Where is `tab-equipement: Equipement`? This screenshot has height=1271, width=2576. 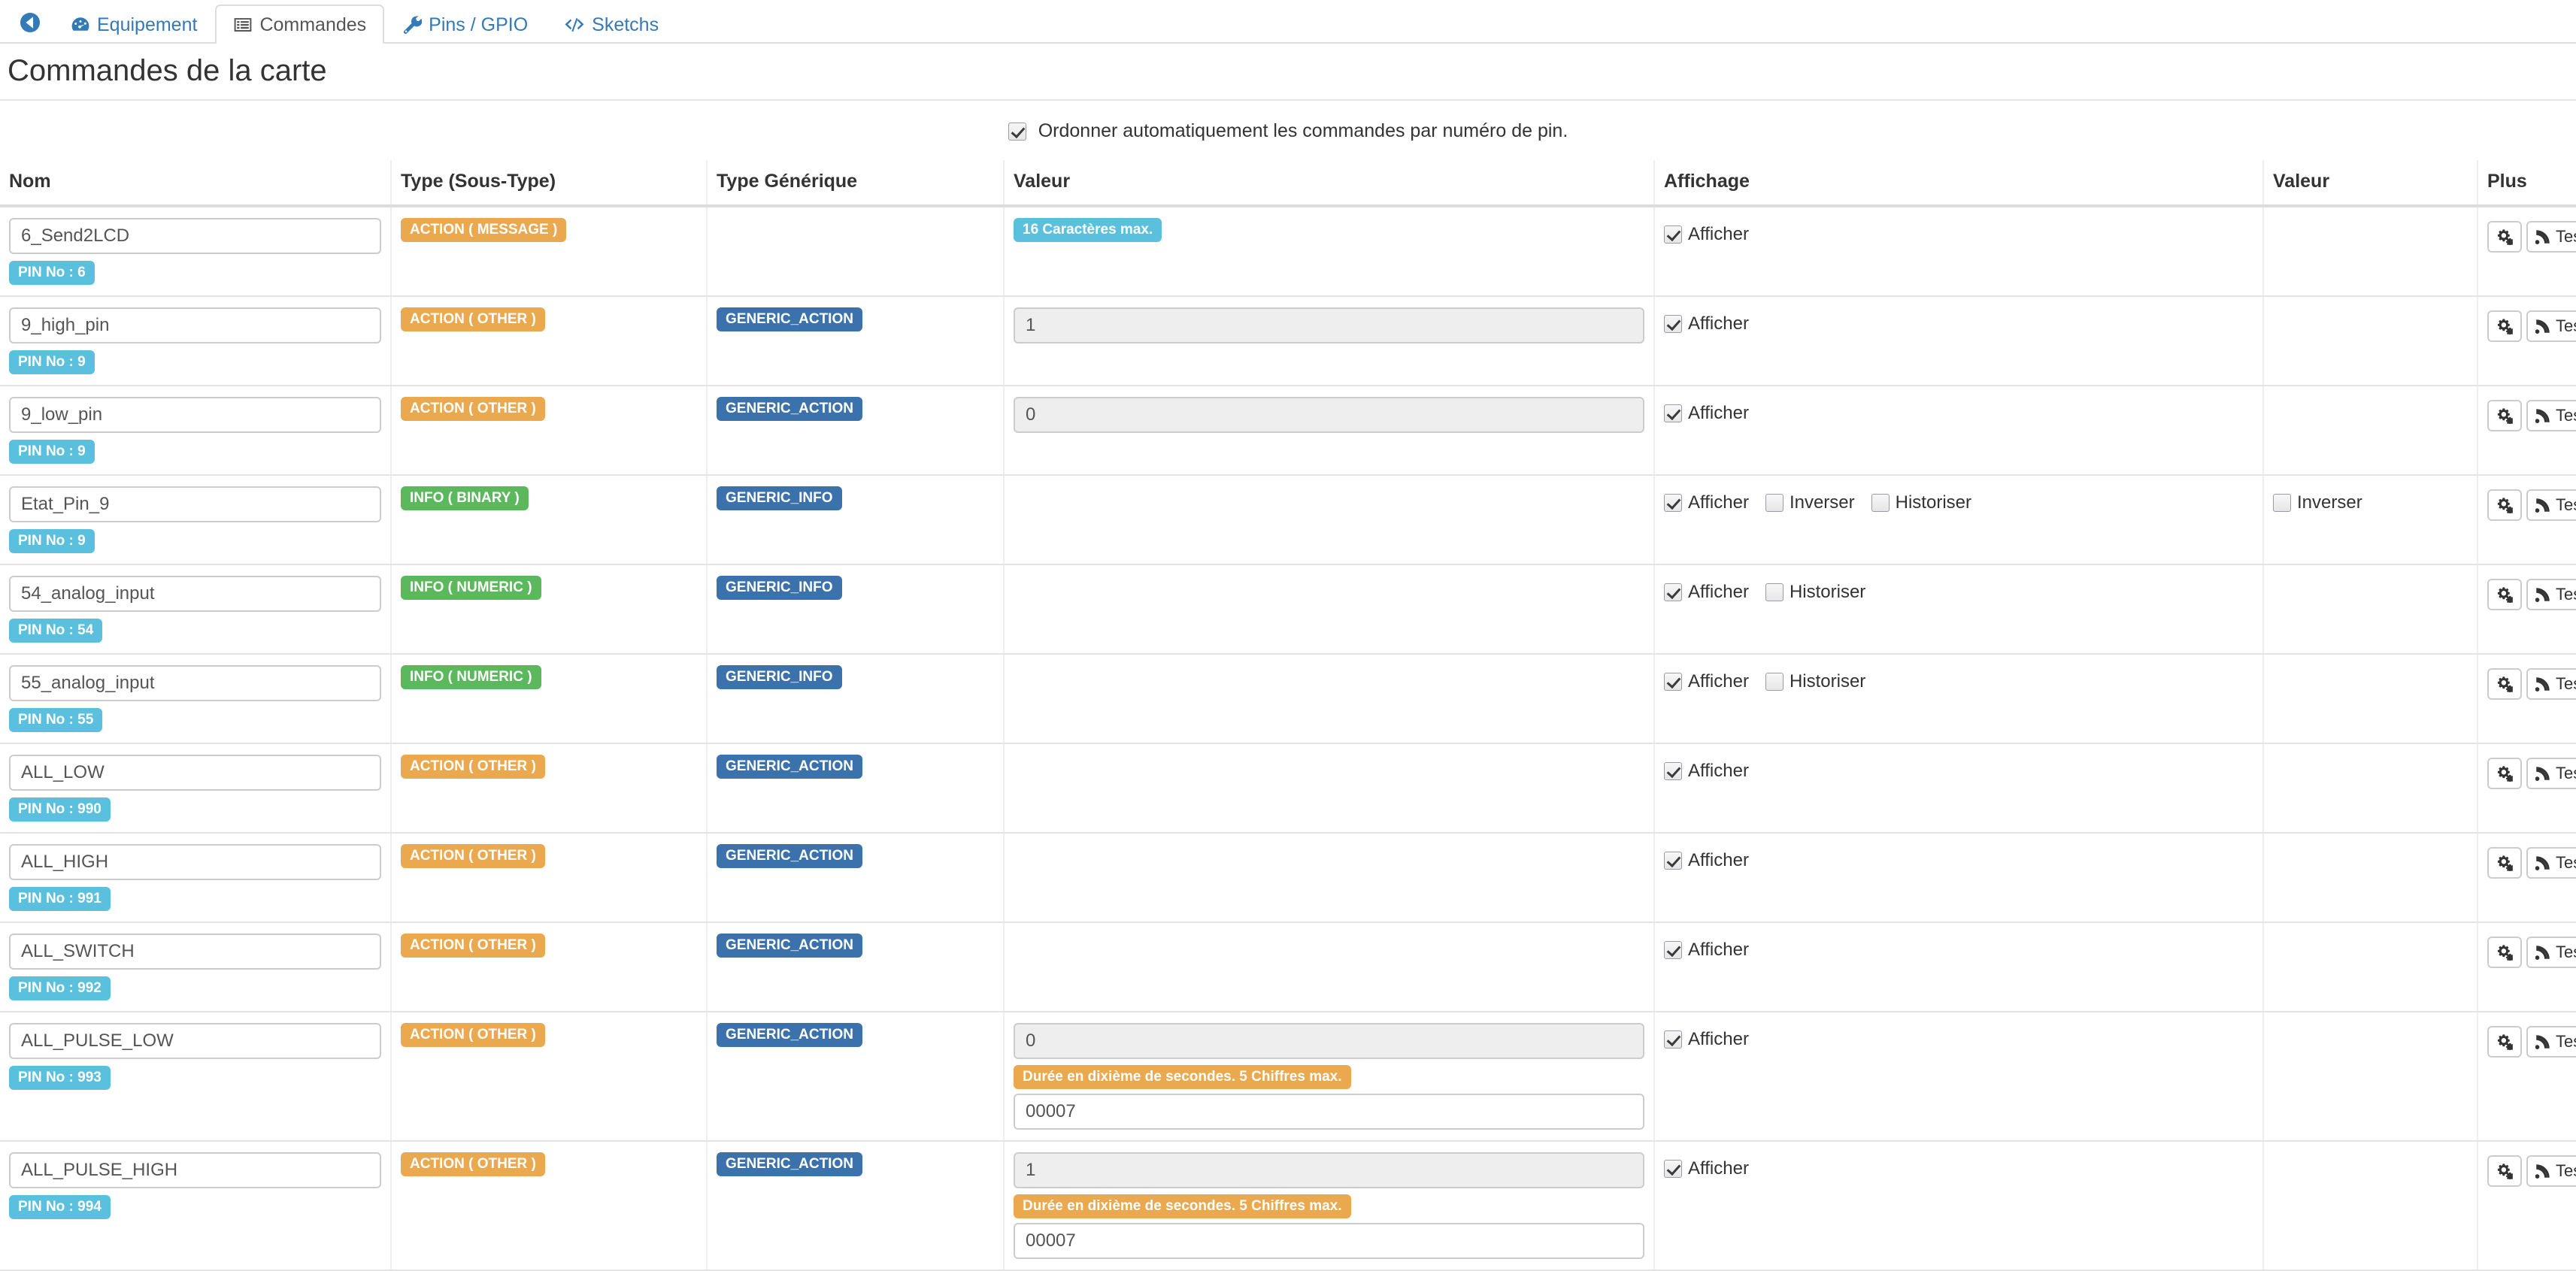
tab-equipement: Equipement is located at coordinates (134, 25).